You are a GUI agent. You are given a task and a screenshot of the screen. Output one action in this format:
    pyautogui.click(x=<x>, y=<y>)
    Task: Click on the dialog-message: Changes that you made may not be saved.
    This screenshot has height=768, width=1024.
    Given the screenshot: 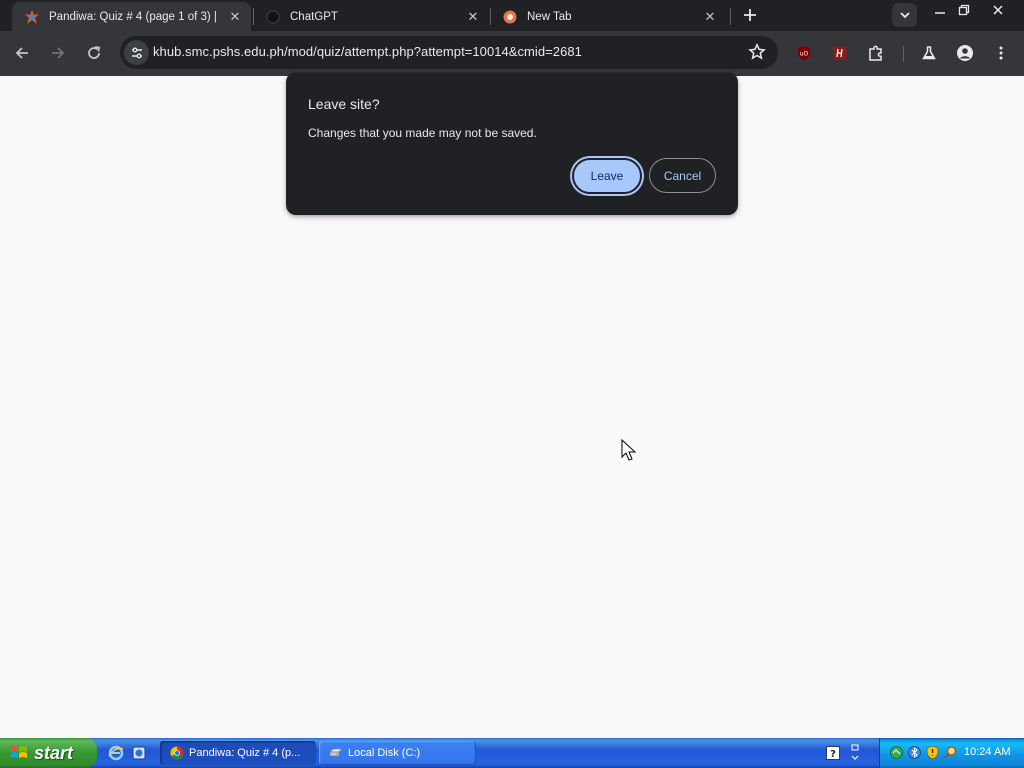 What is the action you would take?
    pyautogui.click(x=422, y=133)
    